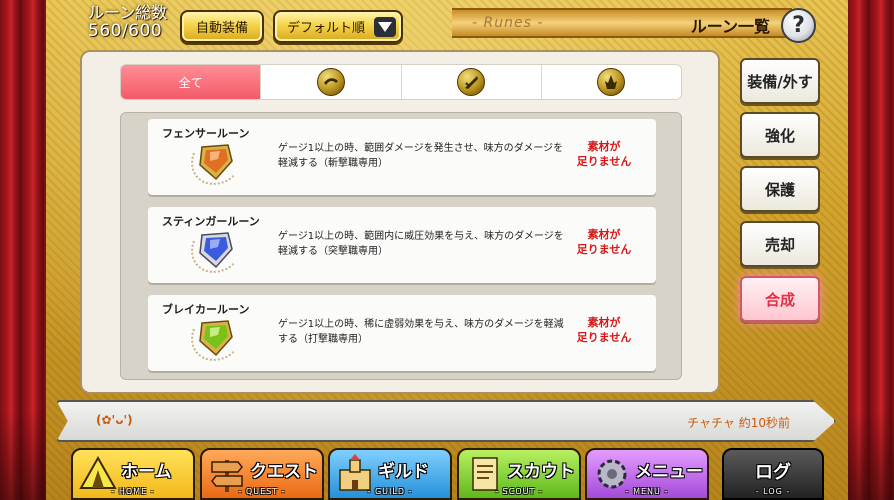 This screenshot has height=500, width=894. Describe the element at coordinates (213, 164) in the screenshot. I see `fencer-rune-gem-icon` at that location.